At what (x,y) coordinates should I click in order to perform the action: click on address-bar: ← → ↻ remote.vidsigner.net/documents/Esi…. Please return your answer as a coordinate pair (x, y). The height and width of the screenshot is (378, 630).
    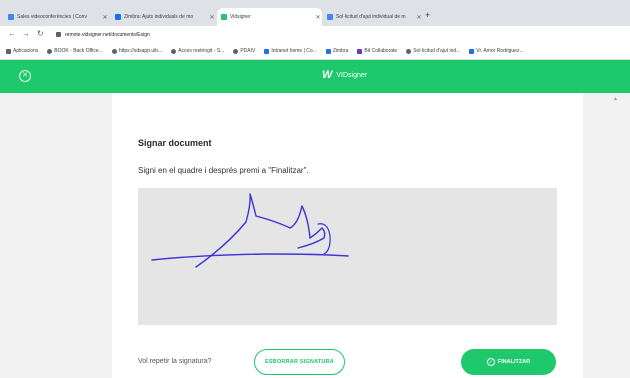
    Looking at the image, I should click on (315, 34).